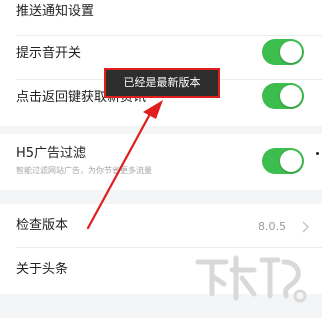 The image size is (322, 318). I want to click on h5-label: H5广告过滤, so click(51, 153).